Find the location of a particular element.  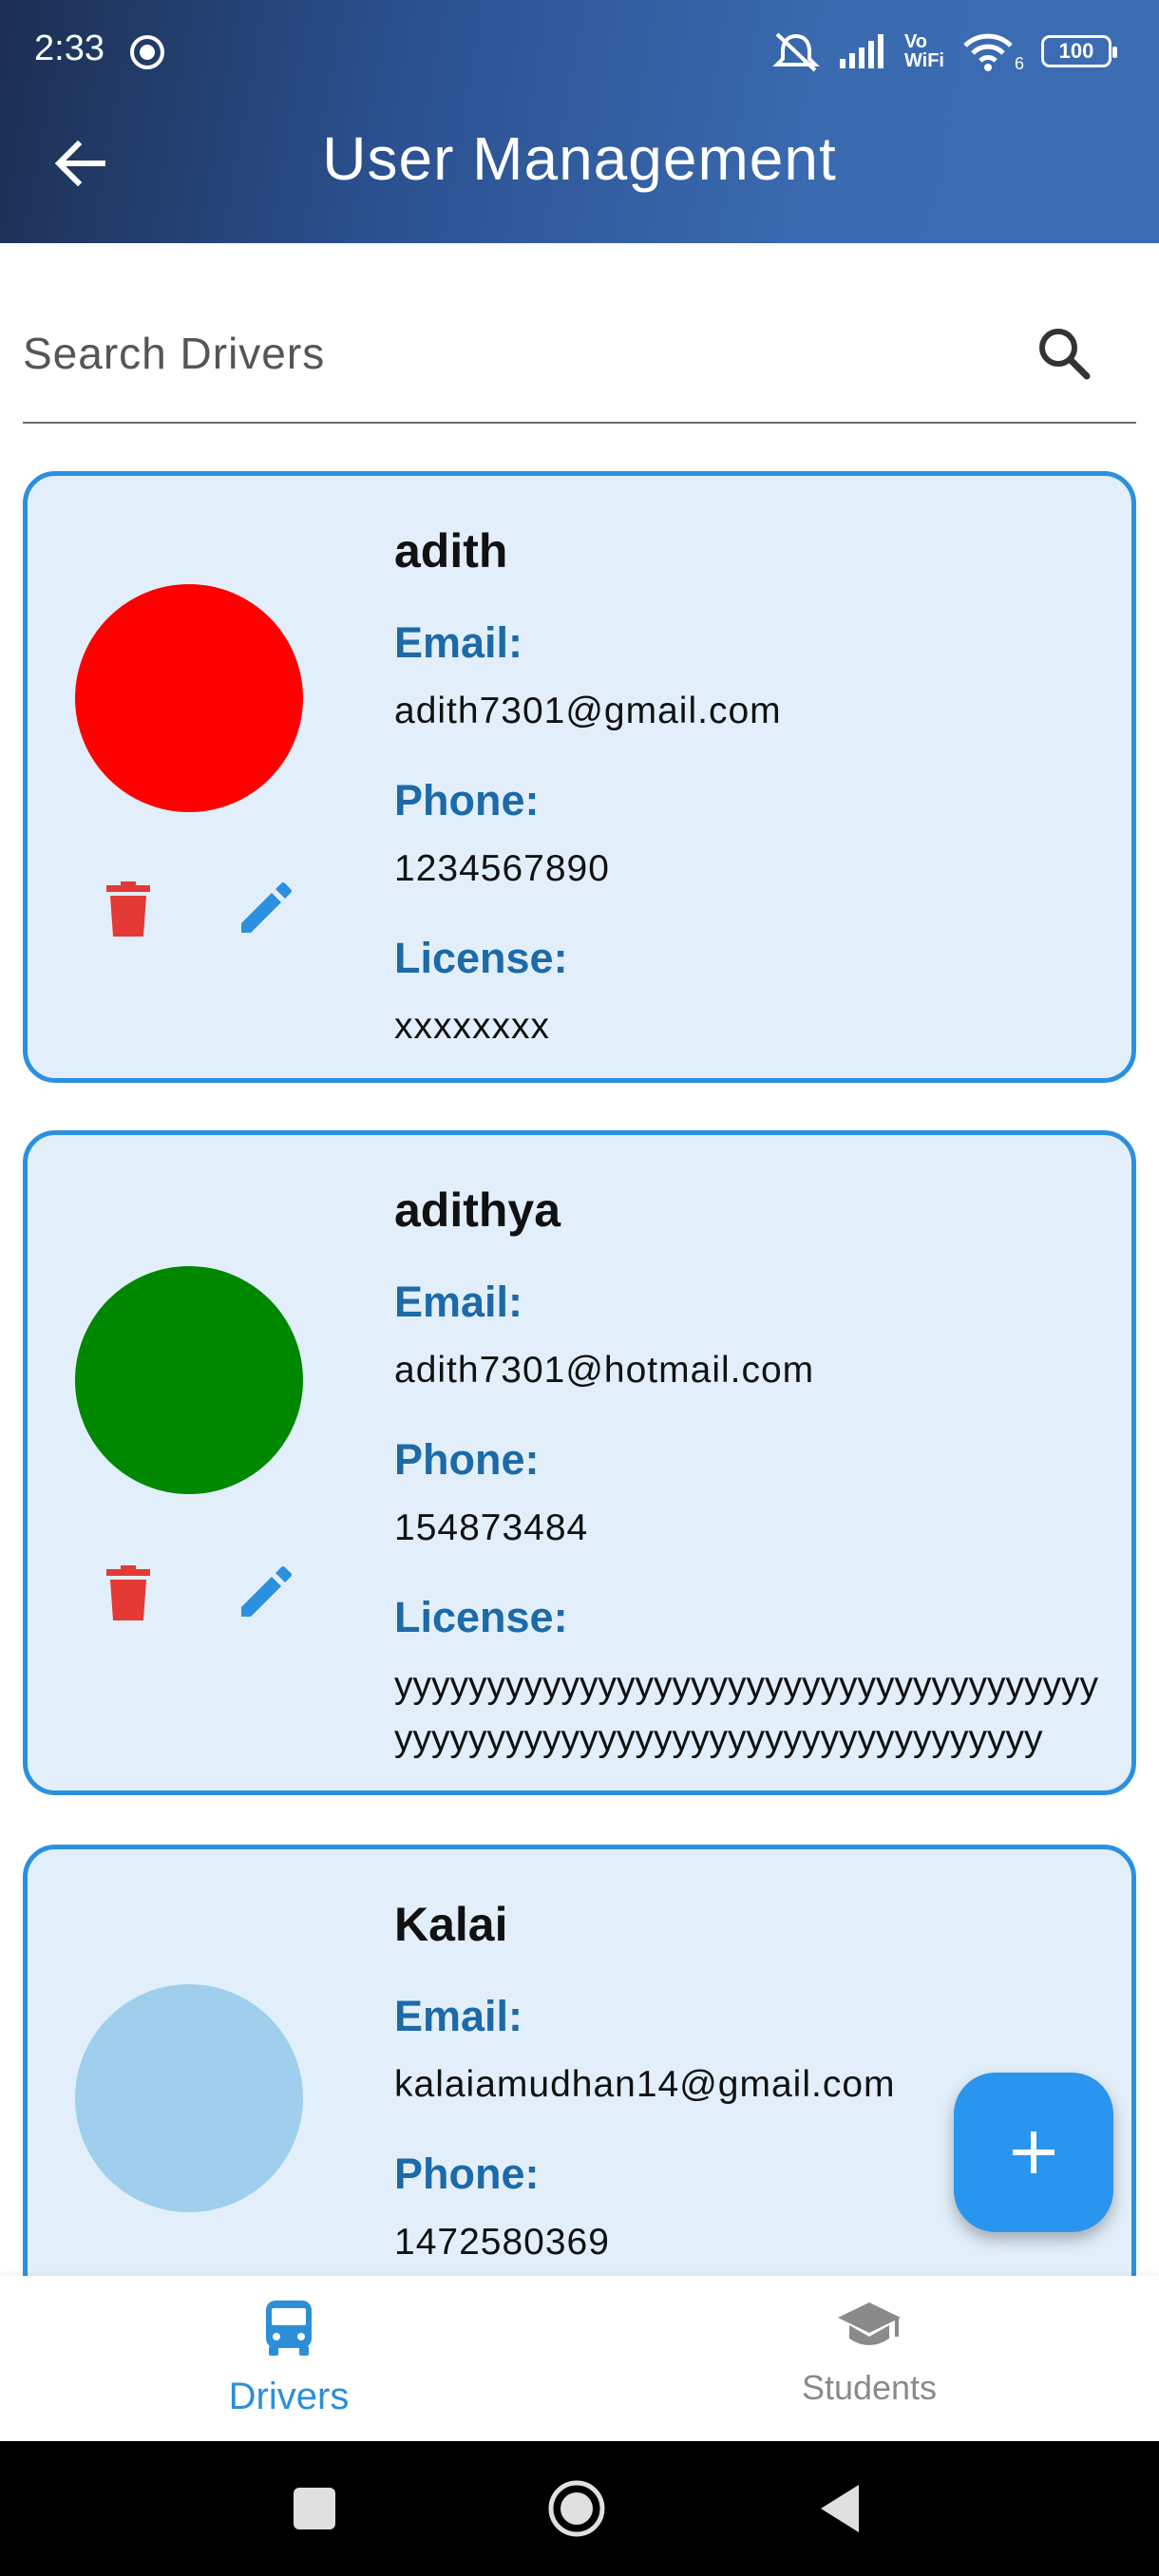

bottom-navigation: Drivers Students is located at coordinates (579, 2358).